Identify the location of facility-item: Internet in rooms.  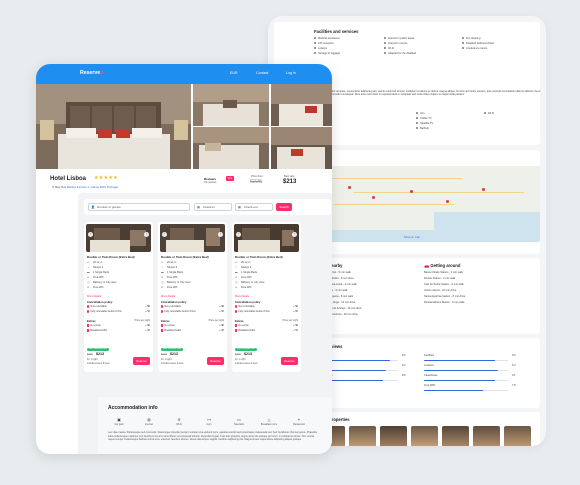
(398, 43).